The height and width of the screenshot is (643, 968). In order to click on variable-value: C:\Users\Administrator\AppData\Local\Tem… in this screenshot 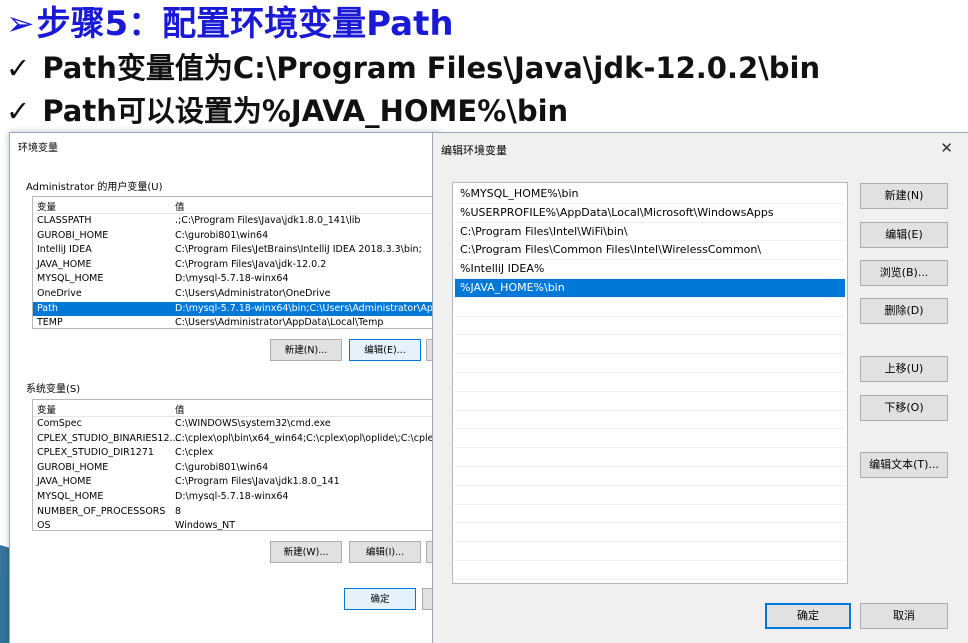, I will do `click(279, 323)`.